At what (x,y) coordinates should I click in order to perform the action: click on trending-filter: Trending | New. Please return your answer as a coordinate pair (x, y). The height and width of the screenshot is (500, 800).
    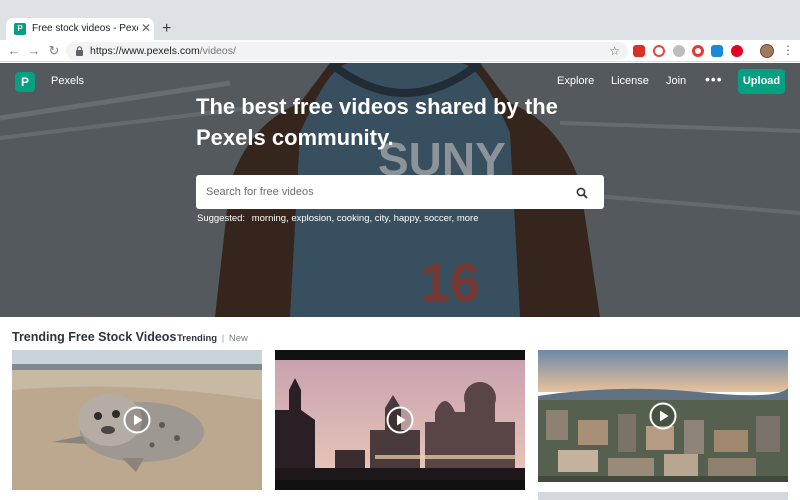
    Looking at the image, I should click on (212, 338).